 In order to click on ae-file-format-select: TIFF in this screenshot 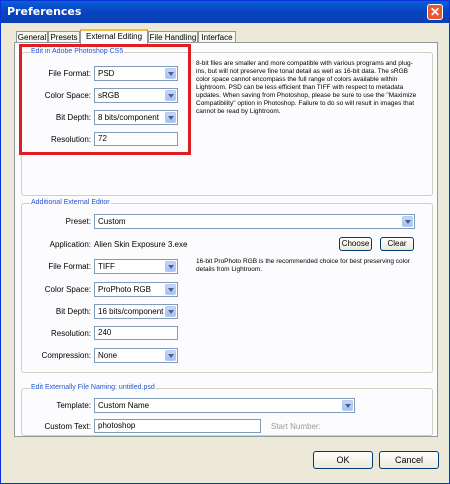, I will do `click(136, 266)`.